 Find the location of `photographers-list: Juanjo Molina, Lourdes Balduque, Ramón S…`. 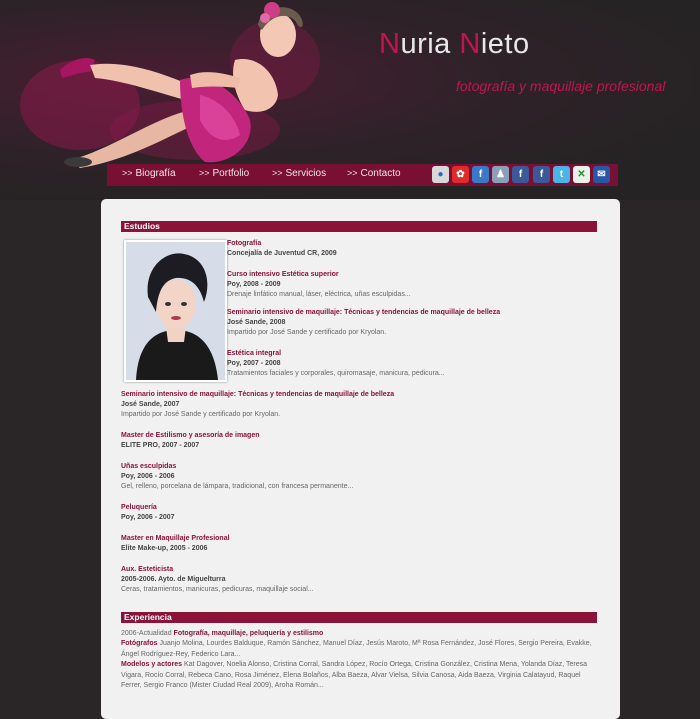

photographers-list: Juanjo Molina, Lourdes Balduque, Ramón S… is located at coordinates (356, 649).